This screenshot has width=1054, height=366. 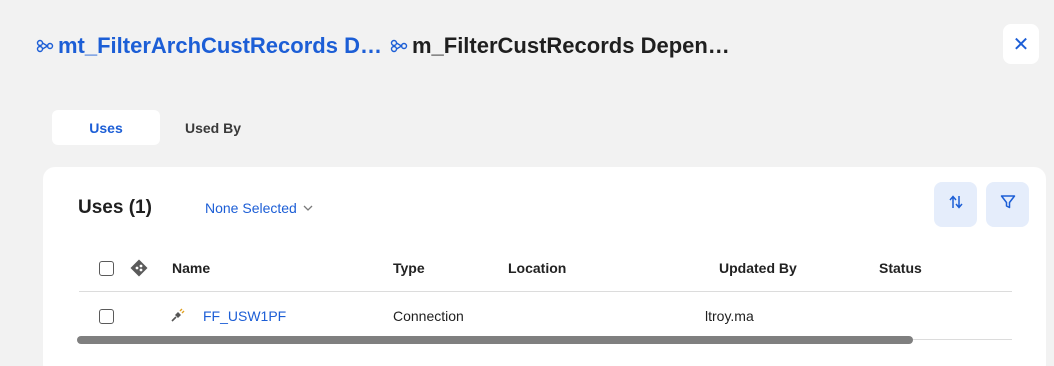 What do you see at coordinates (409, 268) in the screenshot?
I see `column-header-type: Type` at bounding box center [409, 268].